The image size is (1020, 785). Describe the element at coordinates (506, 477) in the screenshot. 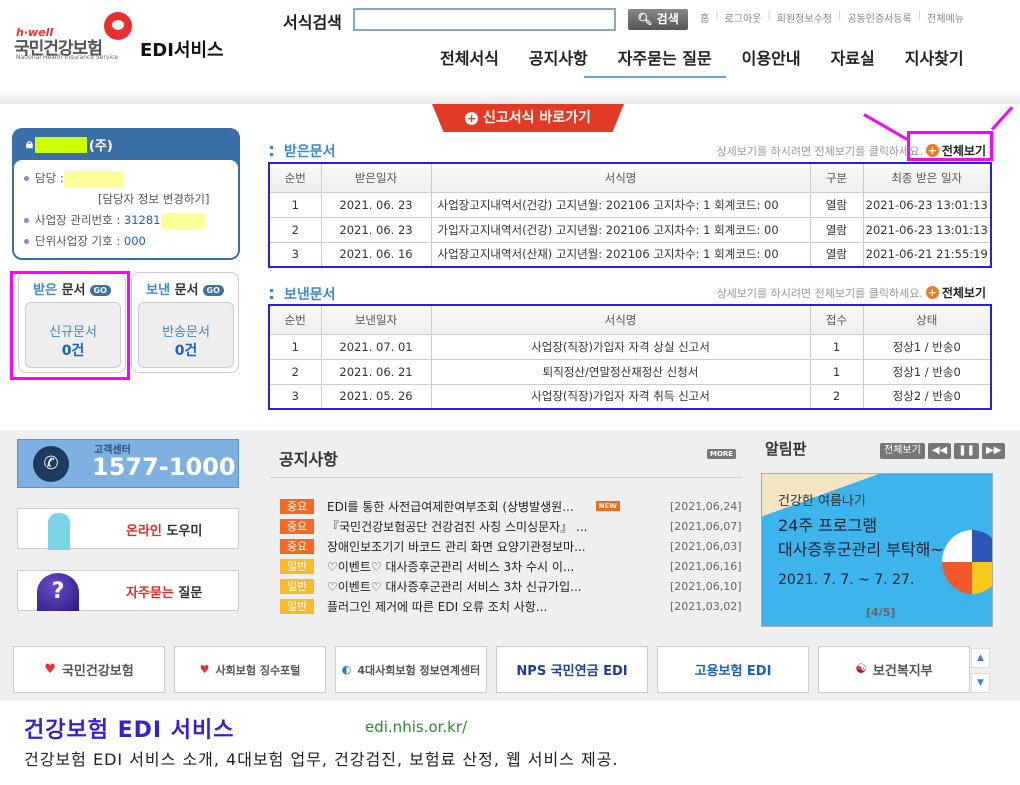

I see `divider` at that location.